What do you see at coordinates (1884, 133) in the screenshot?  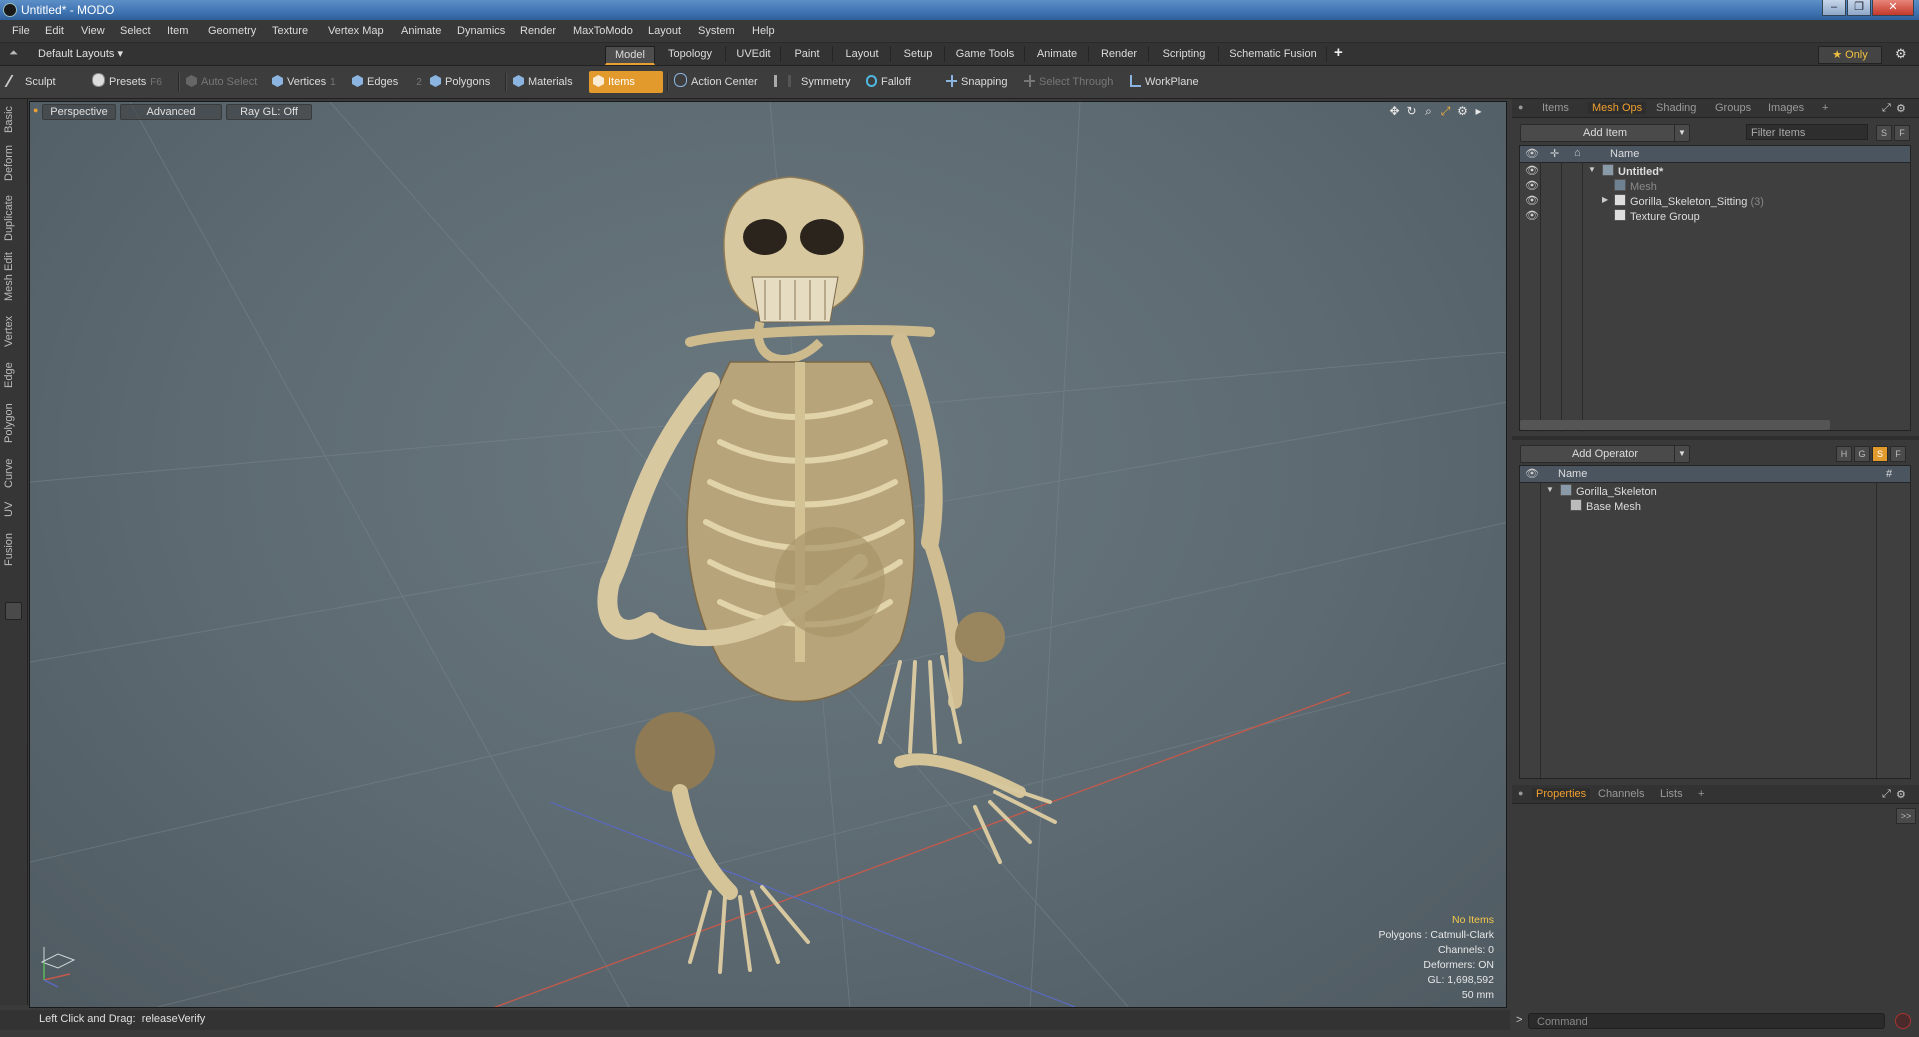 I see `filter-s-button: S` at bounding box center [1884, 133].